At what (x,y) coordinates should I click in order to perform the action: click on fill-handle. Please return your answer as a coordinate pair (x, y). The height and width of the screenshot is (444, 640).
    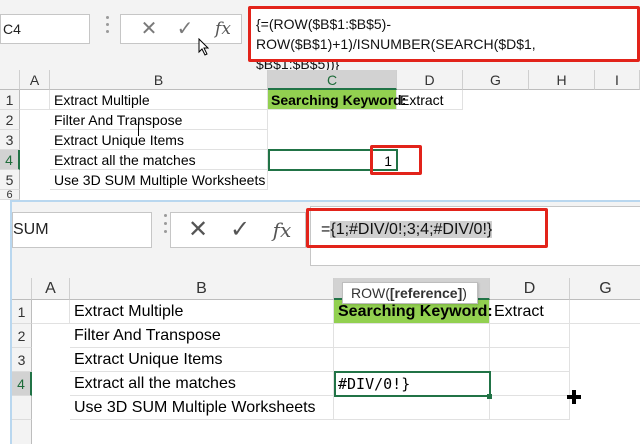
    Looking at the image, I should click on (489, 396).